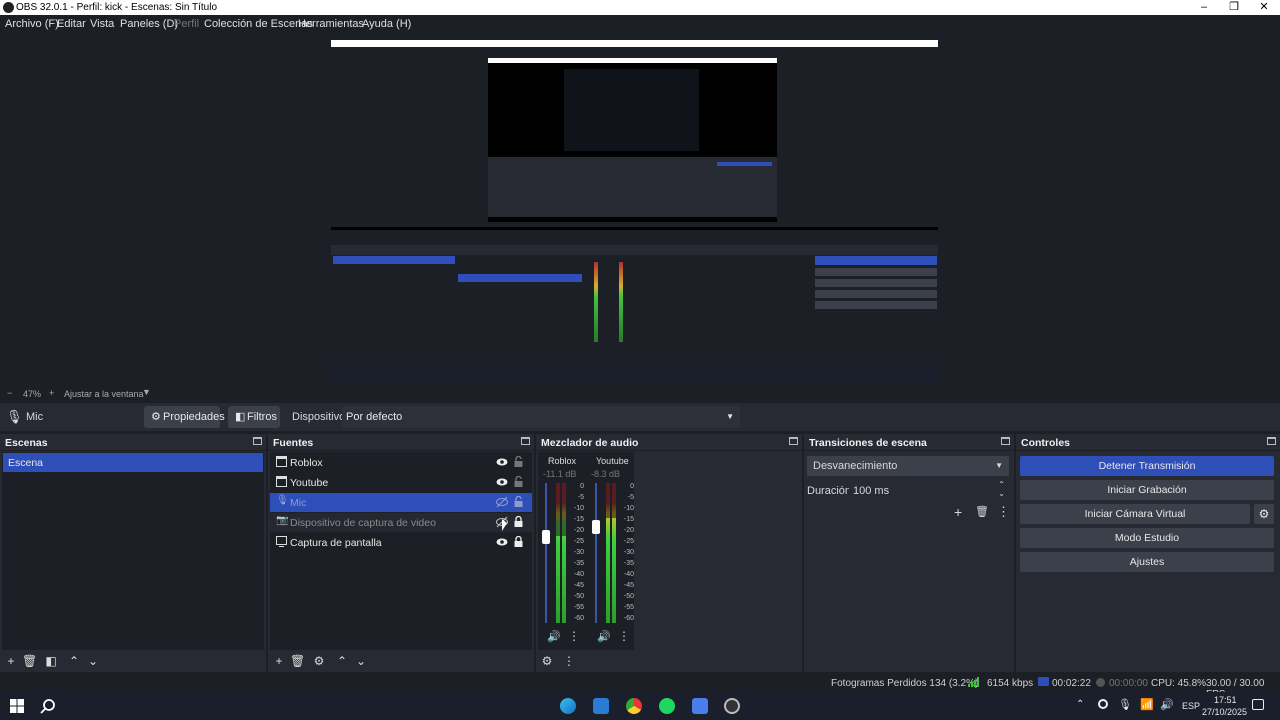 Image resolution: width=1280 pixels, height=720 pixels. Describe the element at coordinates (184, 417) in the screenshot. I see `properties-button: ⚙ Propiedades` at that location.